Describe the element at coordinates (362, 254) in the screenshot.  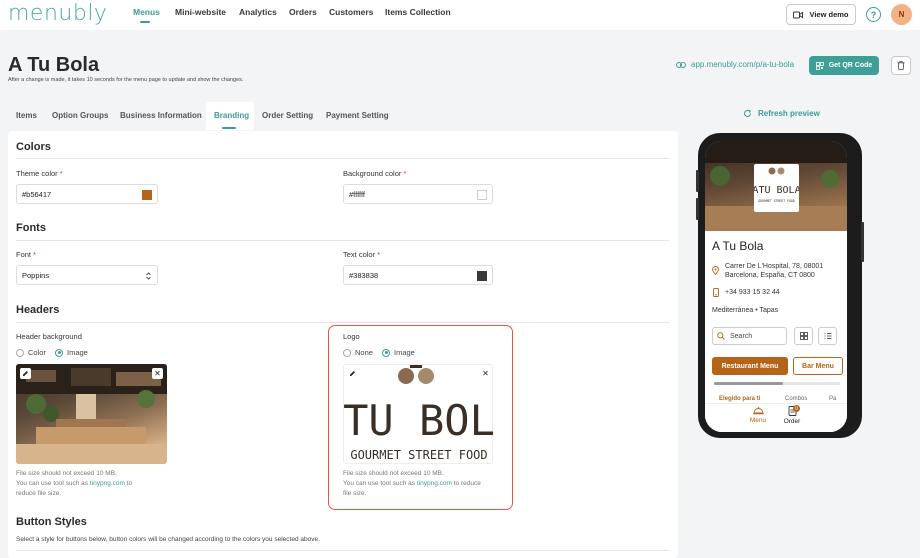
I see `text-color-label: Text color *` at that location.